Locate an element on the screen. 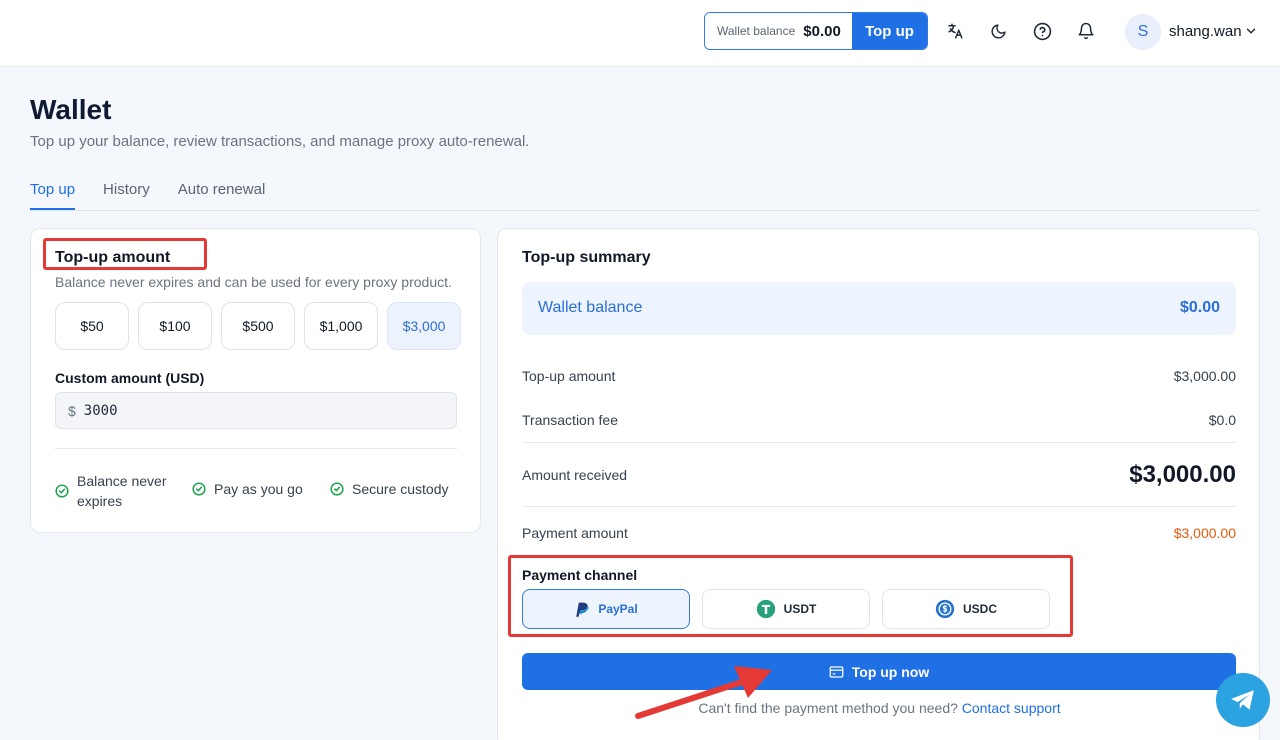 This screenshot has height=740, width=1280. channel-paypal: PayPal is located at coordinates (606, 609).